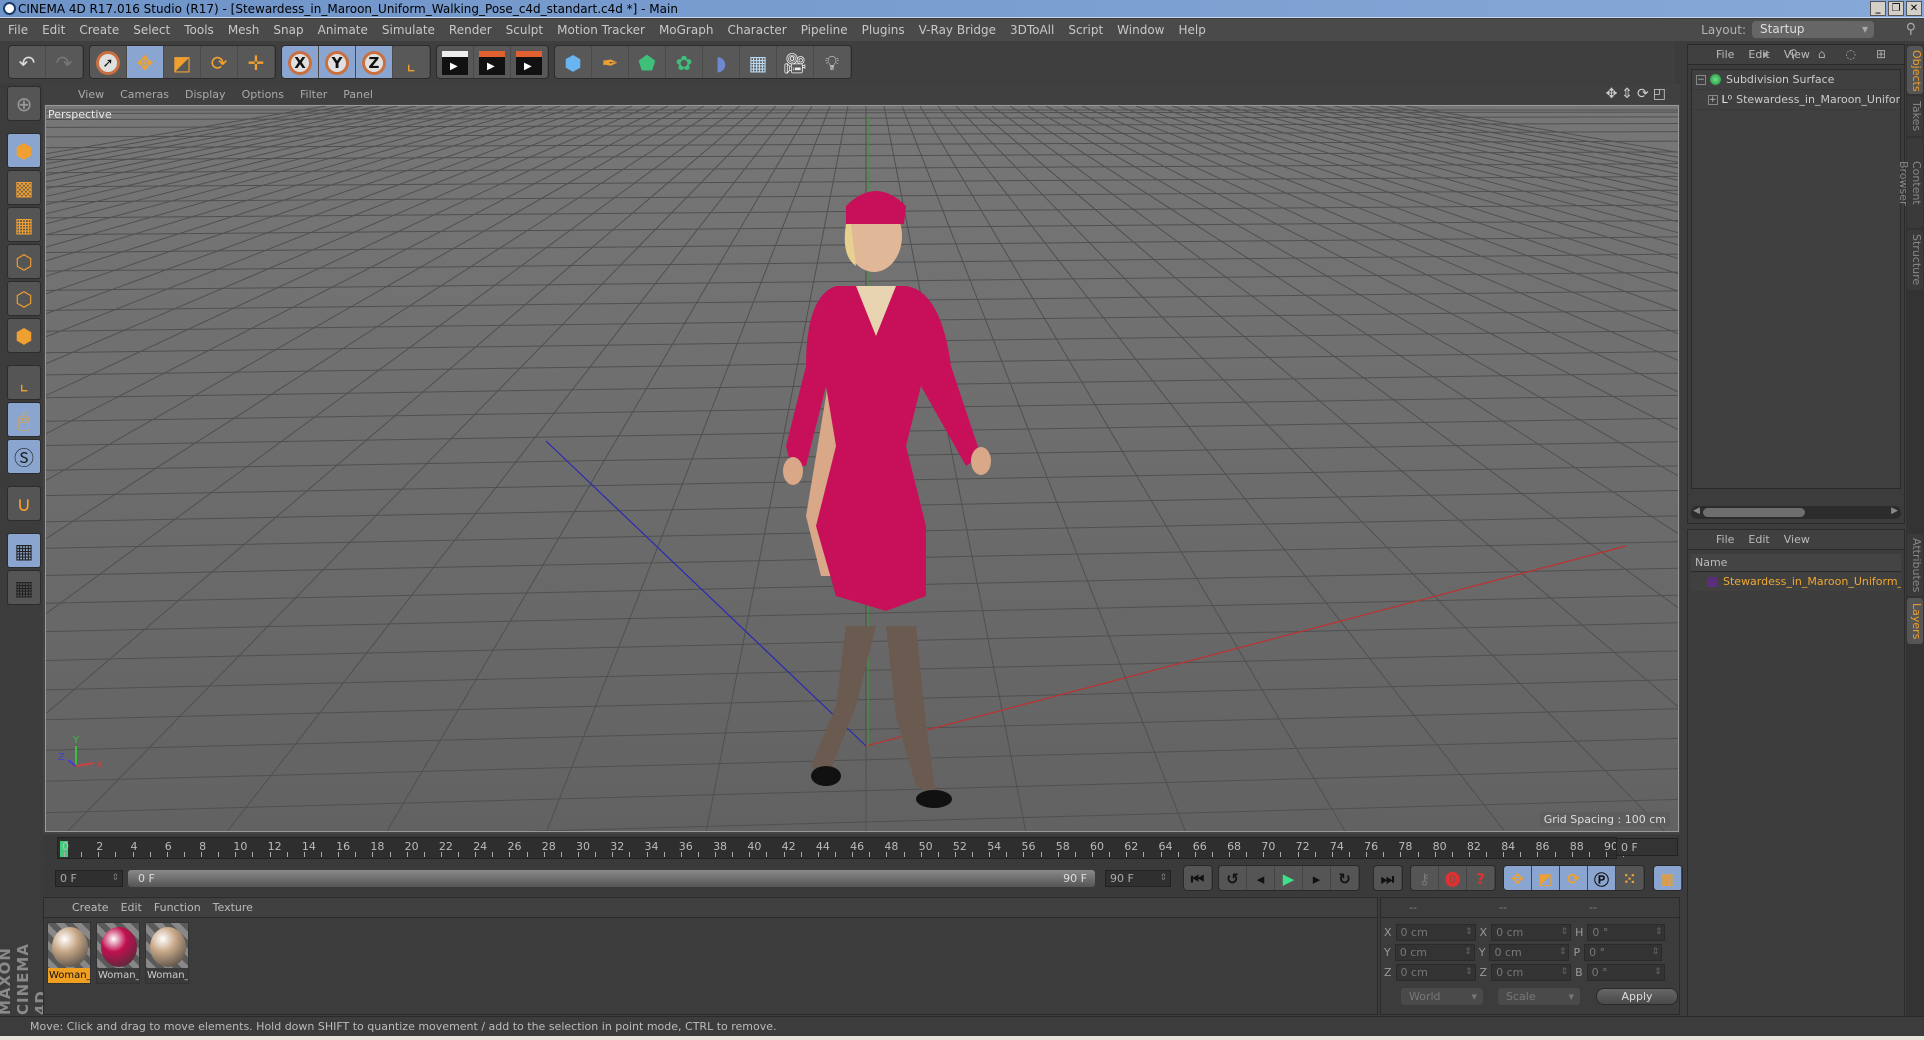  Describe the element at coordinates (24, 187) in the screenshot. I see `texture-mode-button: ▩` at that location.